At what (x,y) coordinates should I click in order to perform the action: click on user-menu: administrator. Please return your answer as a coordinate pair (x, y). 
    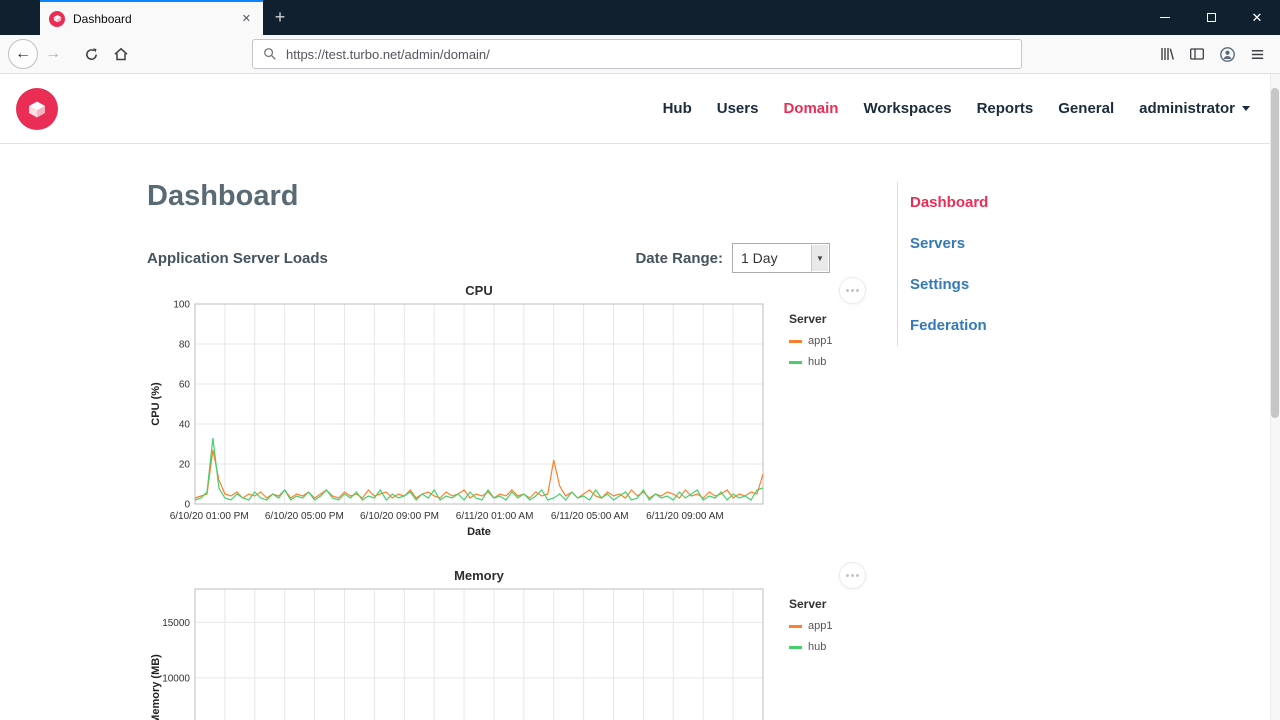
    Looking at the image, I should click on (1194, 108).